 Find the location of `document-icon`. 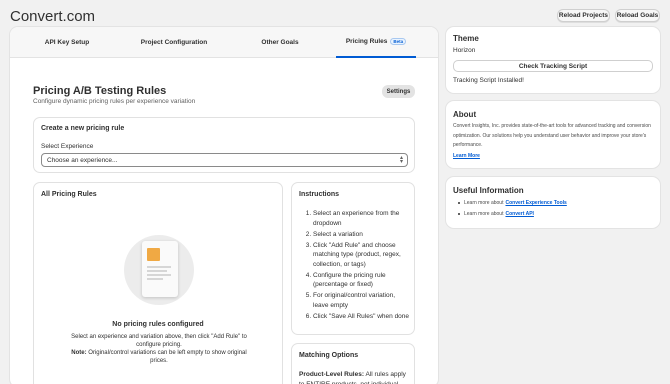

document-icon is located at coordinates (160, 269).